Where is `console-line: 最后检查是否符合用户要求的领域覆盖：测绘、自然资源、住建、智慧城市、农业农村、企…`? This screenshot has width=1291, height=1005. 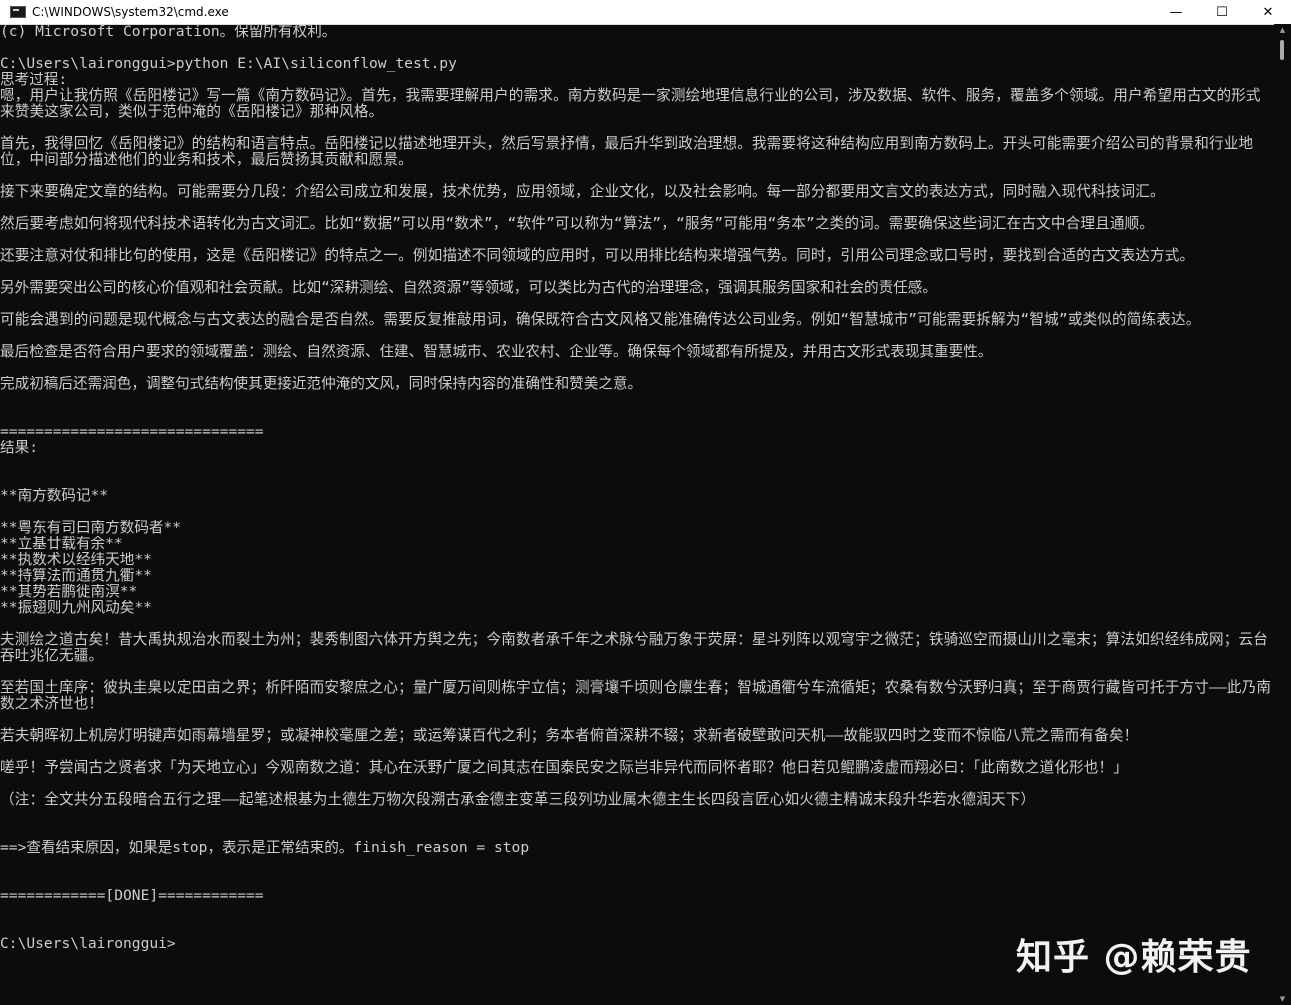 console-line: 最后检查是否符合用户要求的领域覆盖：测绘、自然资源、住建、智慧城市、农业农村、企… is located at coordinates (496, 352).